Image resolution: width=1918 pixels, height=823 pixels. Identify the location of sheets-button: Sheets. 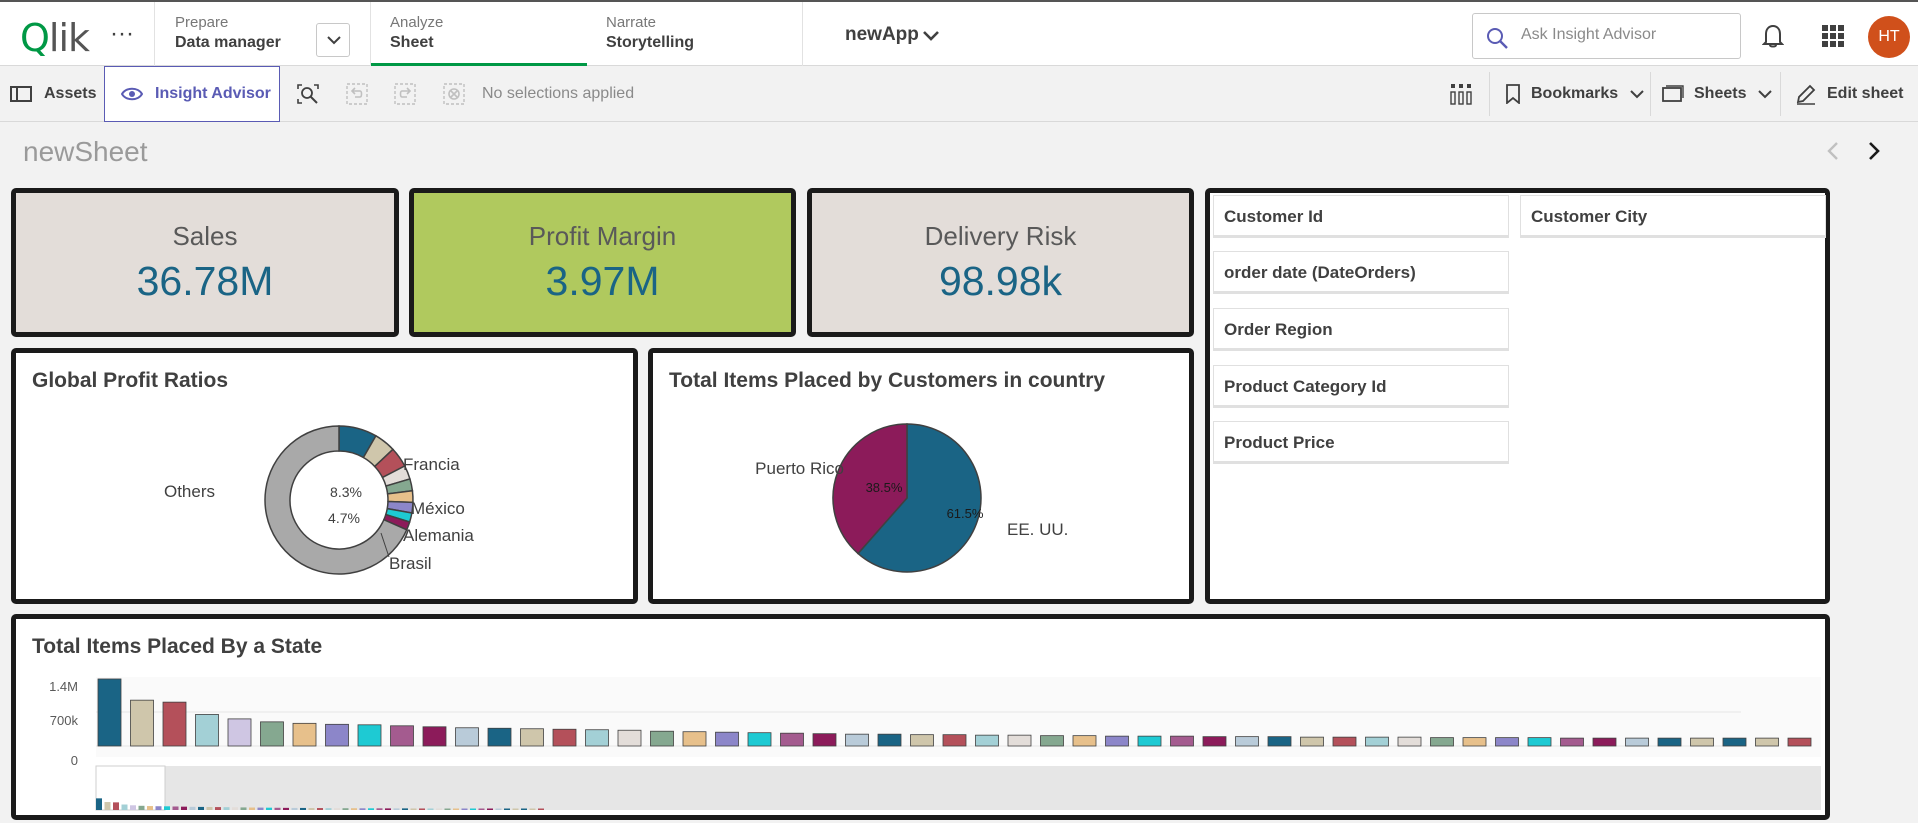
(1722, 94).